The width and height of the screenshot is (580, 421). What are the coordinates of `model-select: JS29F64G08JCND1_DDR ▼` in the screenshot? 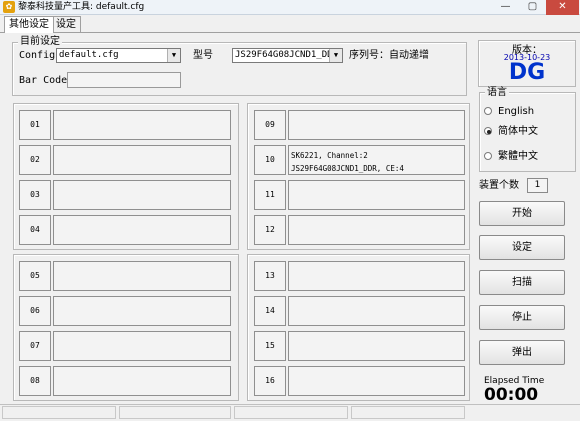 It's located at (287, 55).